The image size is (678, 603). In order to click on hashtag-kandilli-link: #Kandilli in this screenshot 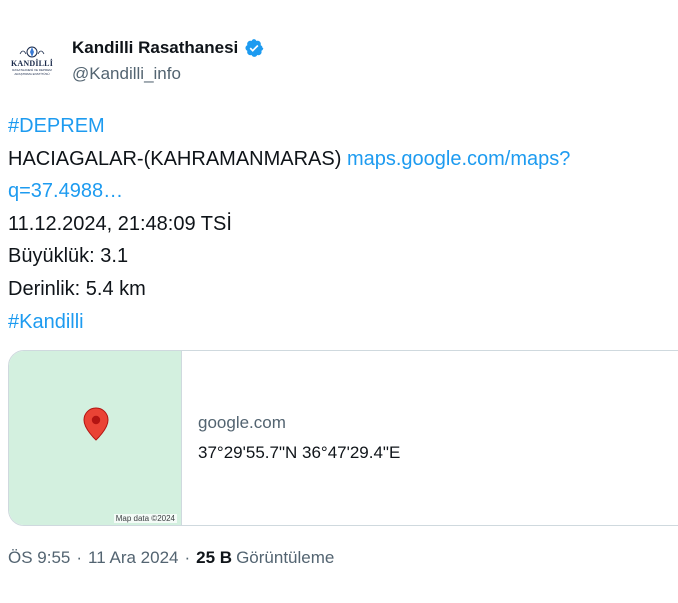, I will do `click(46, 322)`.